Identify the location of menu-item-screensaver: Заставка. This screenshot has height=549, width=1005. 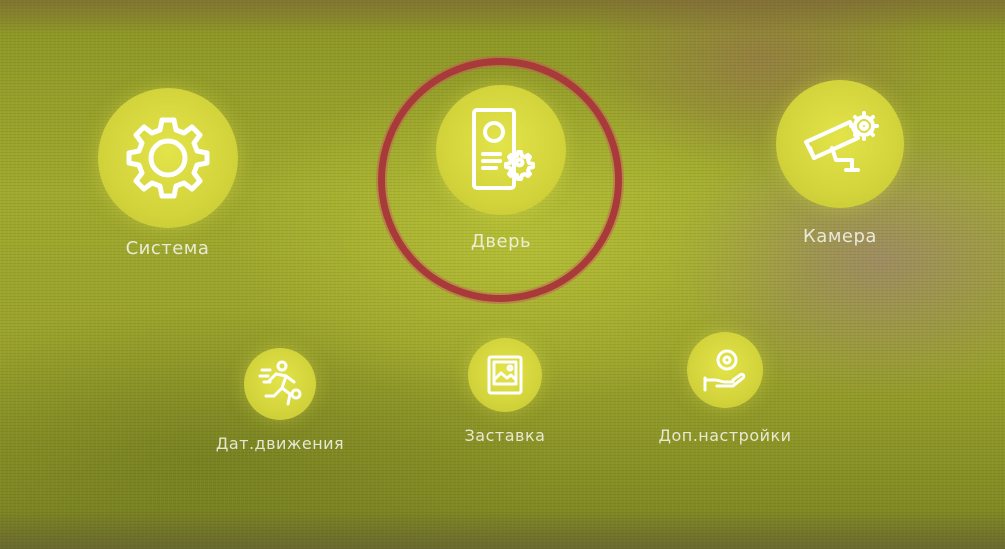
(505, 391).